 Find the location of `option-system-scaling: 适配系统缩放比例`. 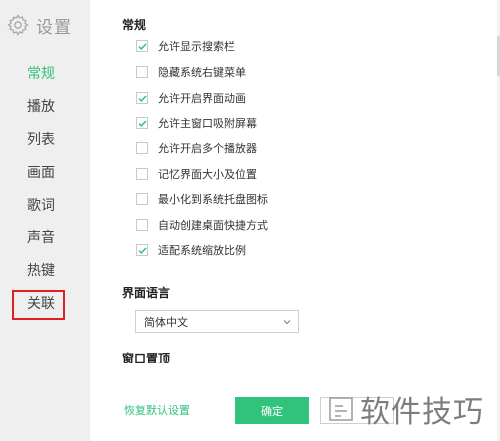

option-system-scaling: 适配系统缩放比例 is located at coordinates (191, 250).